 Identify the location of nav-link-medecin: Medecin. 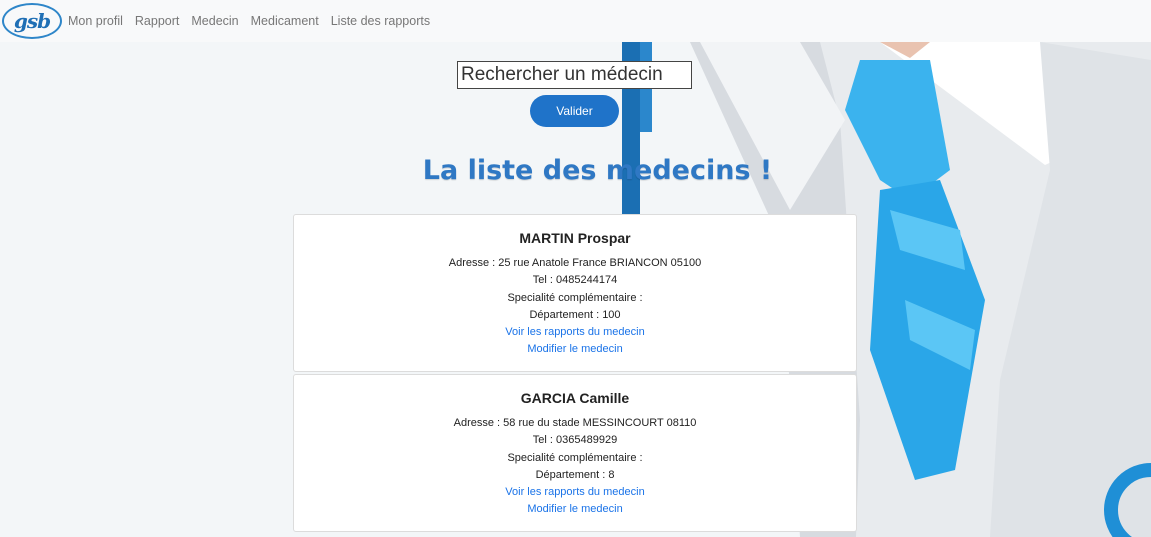
(214, 21).